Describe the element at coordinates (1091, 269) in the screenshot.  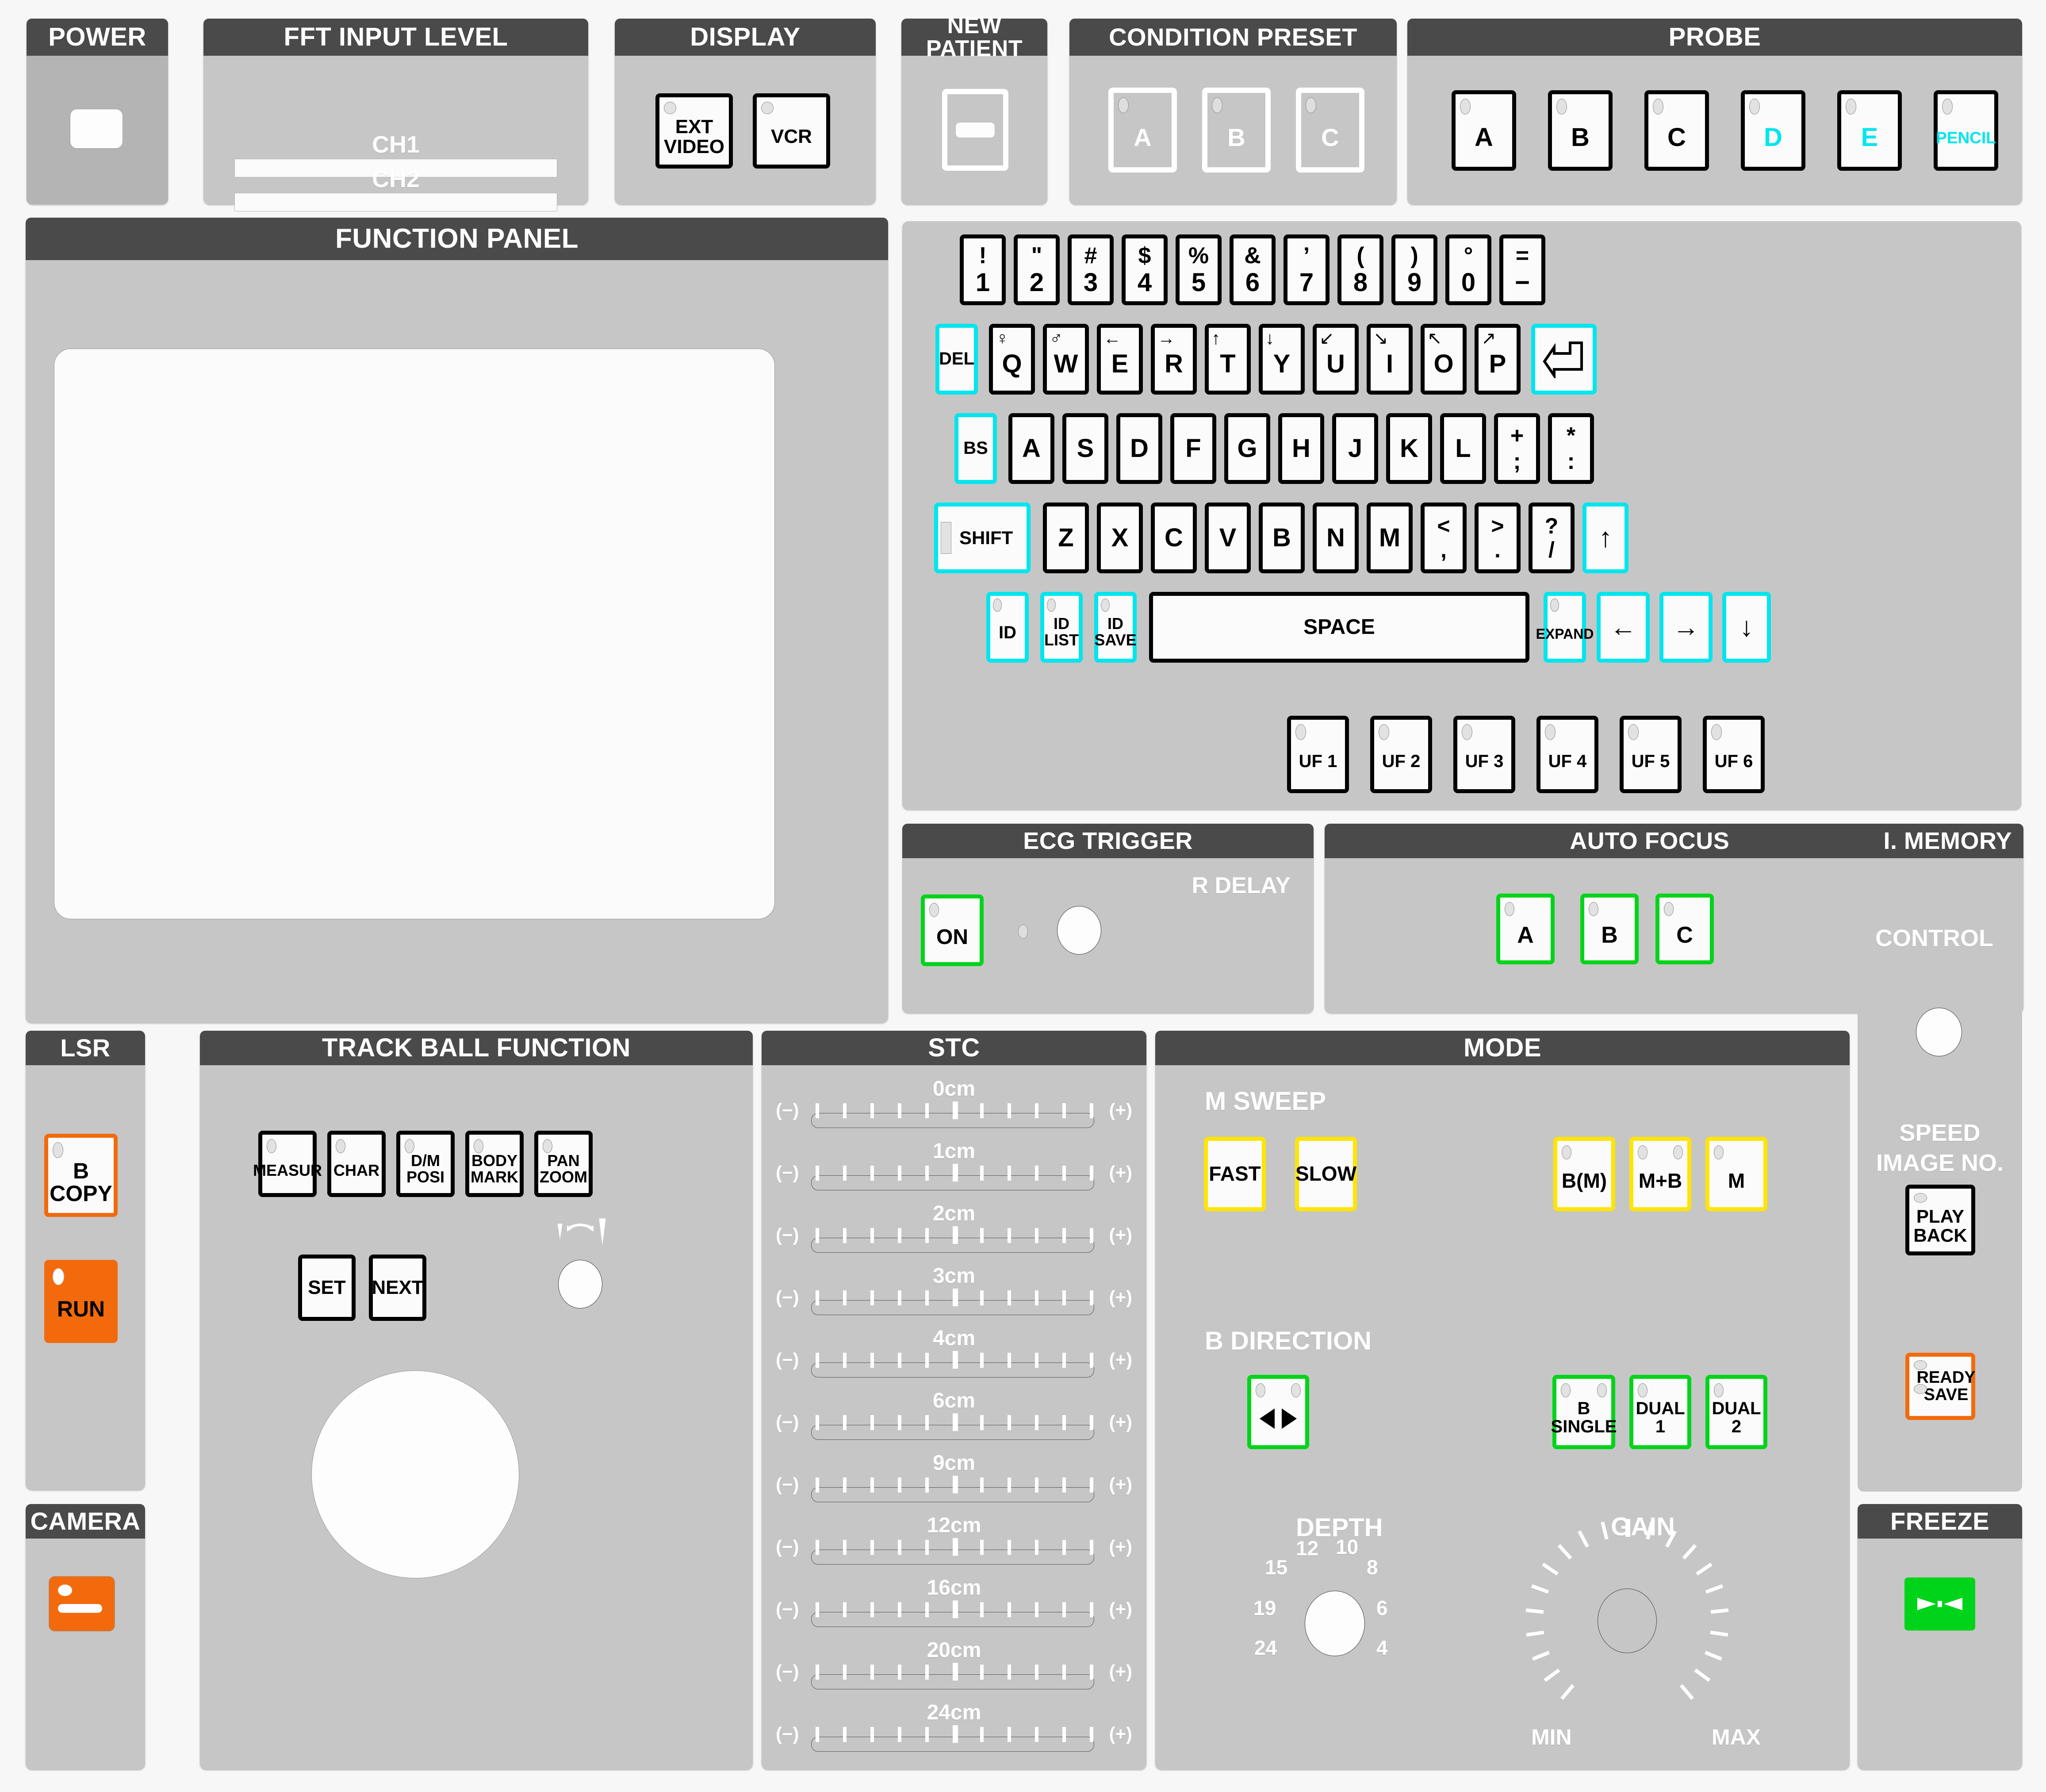
I see `key-num-3: #3` at that location.